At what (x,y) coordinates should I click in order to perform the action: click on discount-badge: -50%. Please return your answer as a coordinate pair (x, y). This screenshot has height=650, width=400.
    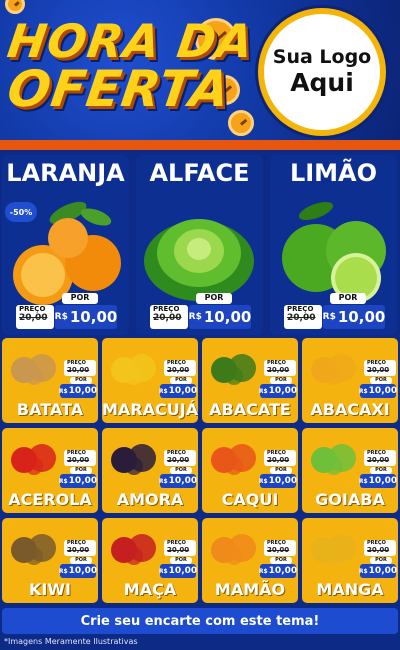
    Looking at the image, I should click on (21, 212).